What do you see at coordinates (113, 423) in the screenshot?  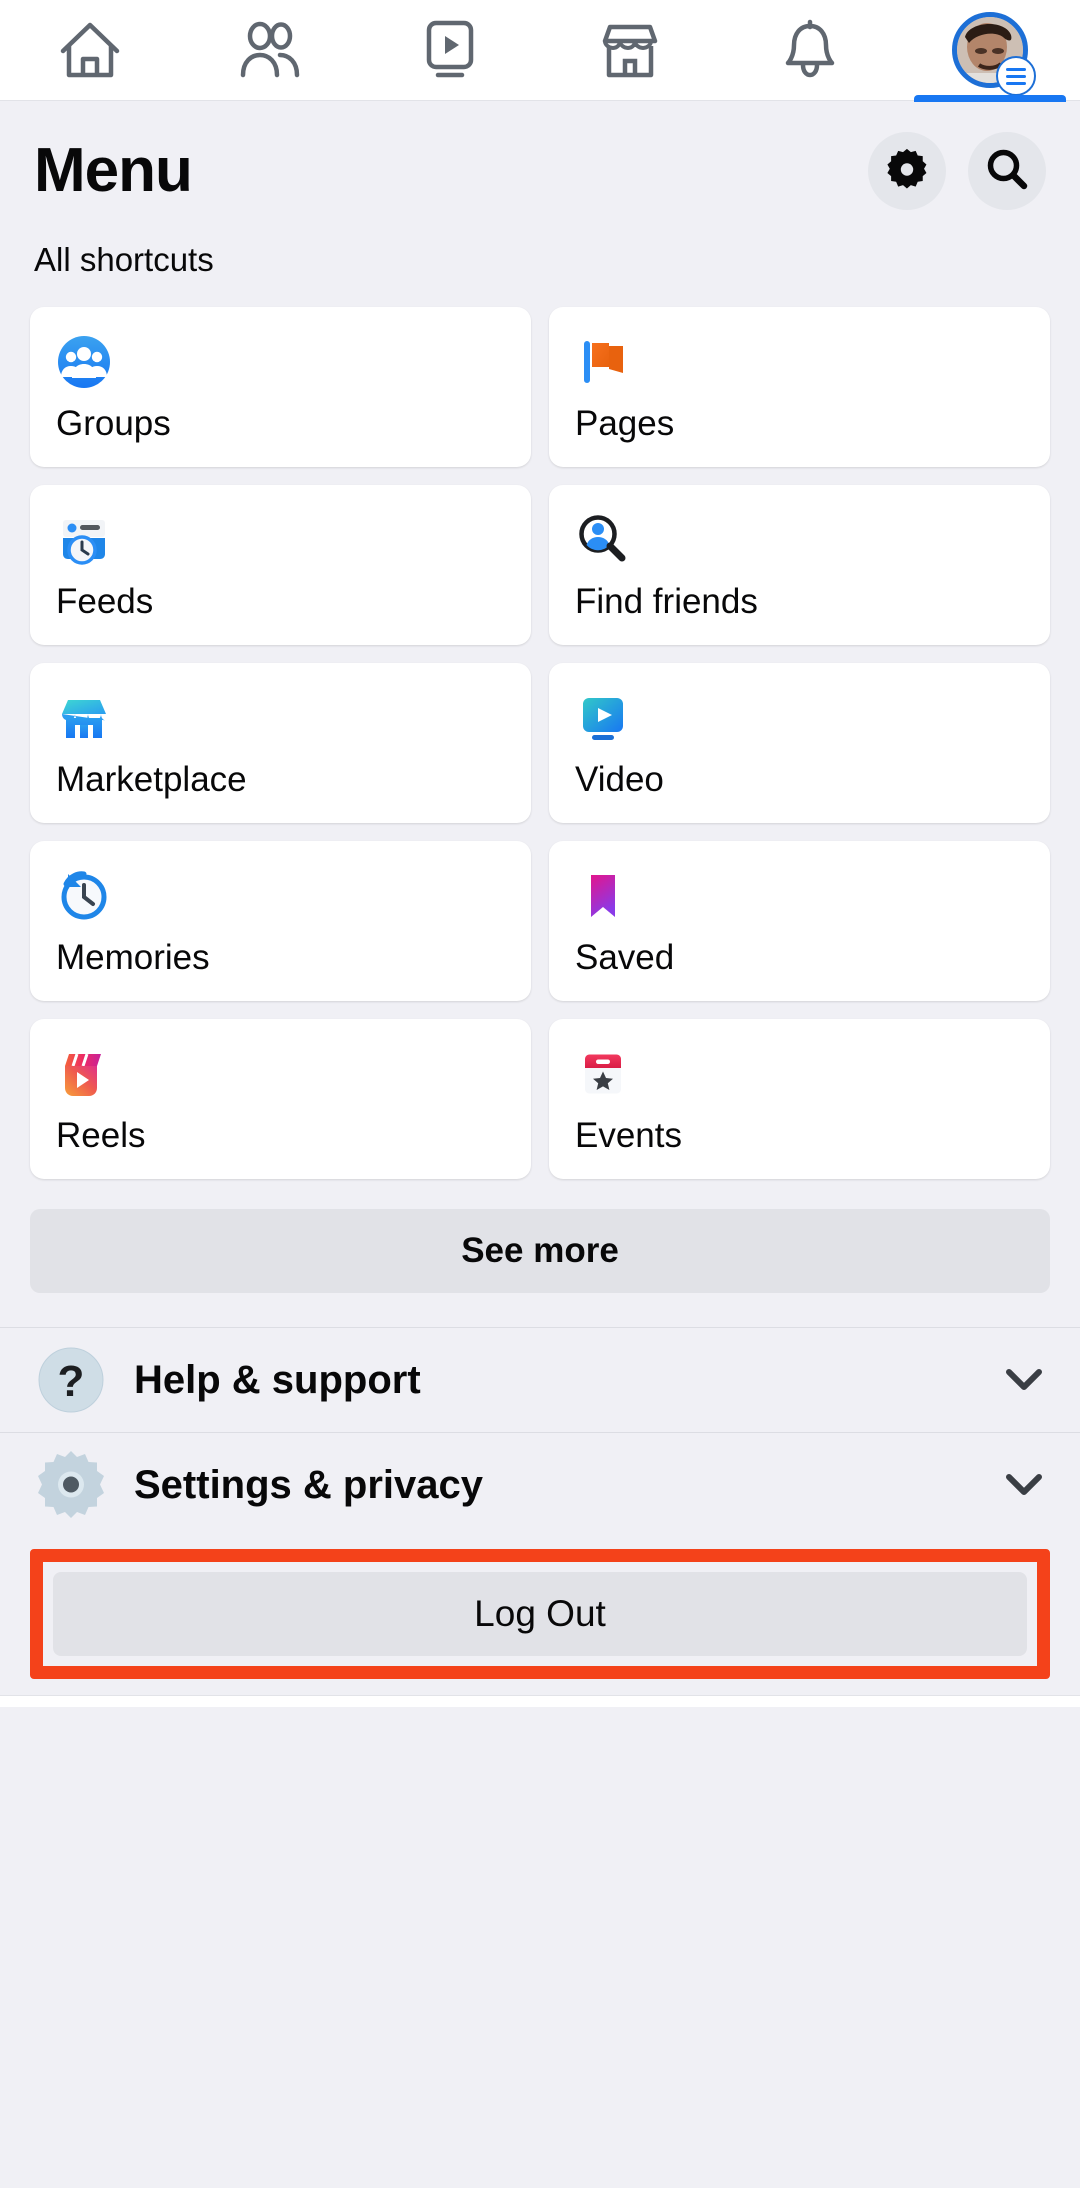 I see `shortcut-label: Groups` at bounding box center [113, 423].